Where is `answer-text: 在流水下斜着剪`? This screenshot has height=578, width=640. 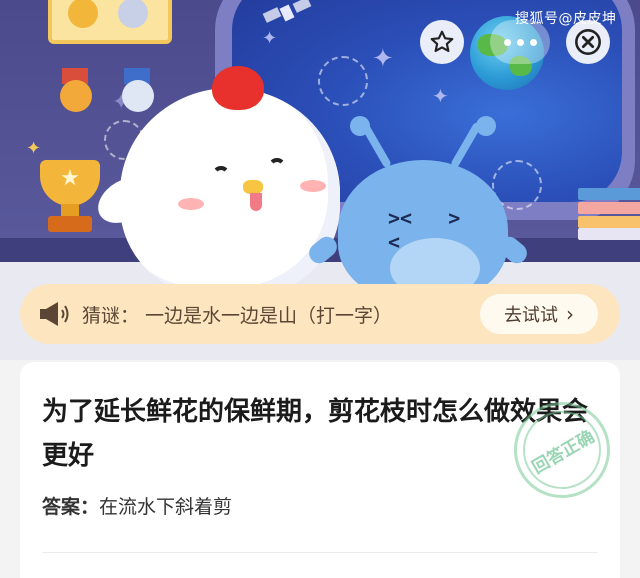 answer-text: 在流水下斜着剪 is located at coordinates (166, 507).